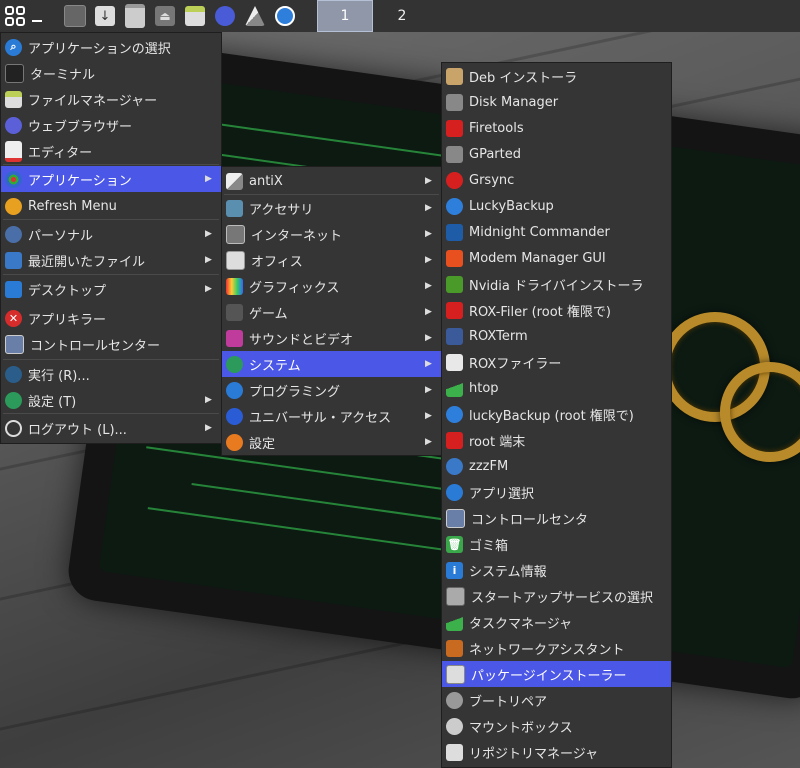 The image size is (800, 768). What do you see at coordinates (234, 286) in the screenshot?
I see `graphics-icon` at bounding box center [234, 286].